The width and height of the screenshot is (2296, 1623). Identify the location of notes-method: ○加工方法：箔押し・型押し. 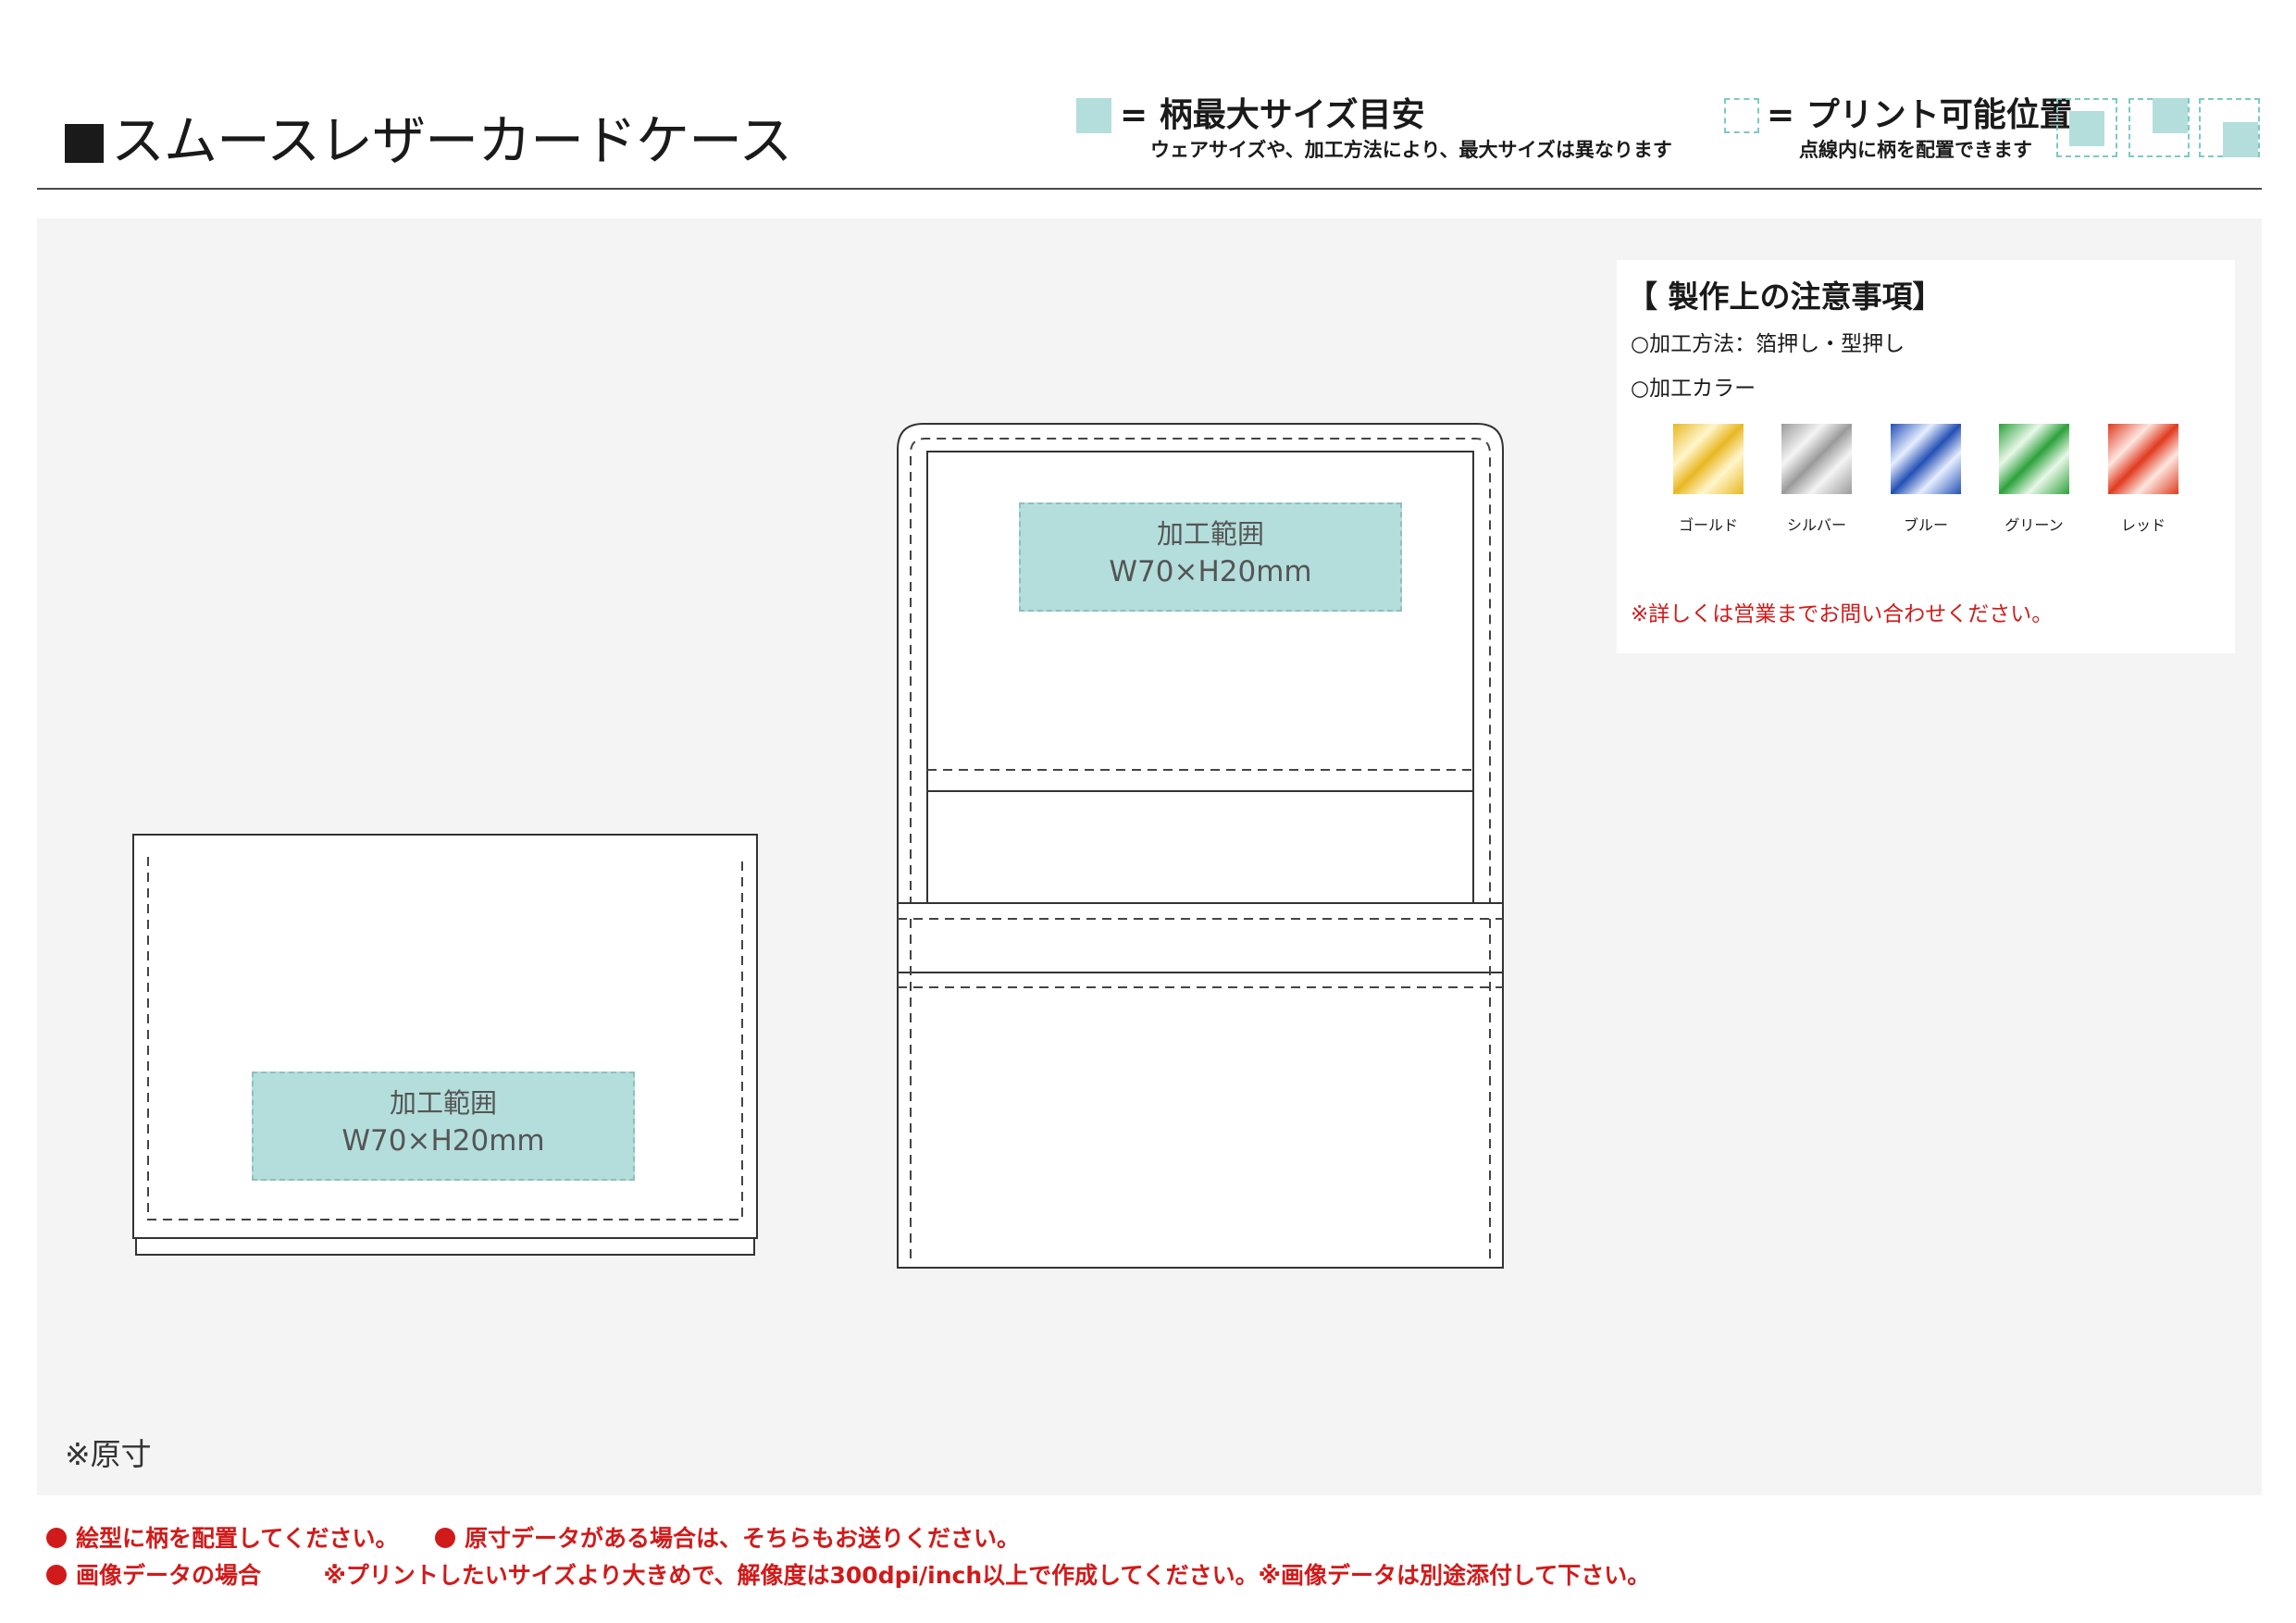
(1768, 344).